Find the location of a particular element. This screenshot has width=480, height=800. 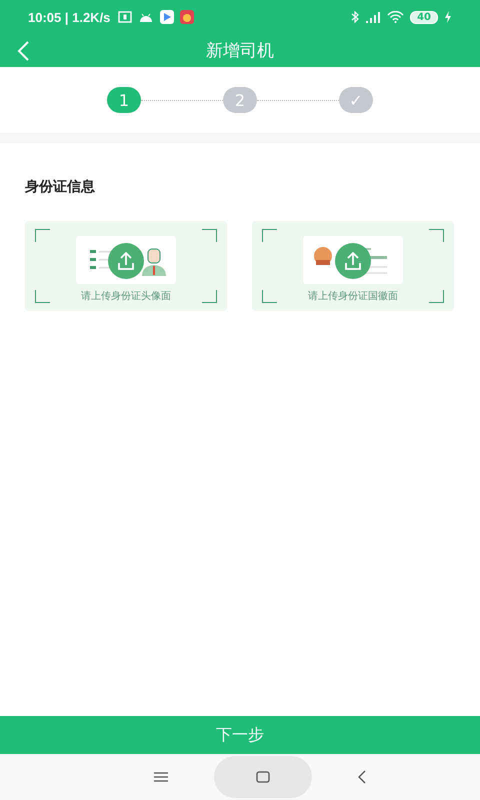

section-title: 身份证信息 is located at coordinates (60, 187).